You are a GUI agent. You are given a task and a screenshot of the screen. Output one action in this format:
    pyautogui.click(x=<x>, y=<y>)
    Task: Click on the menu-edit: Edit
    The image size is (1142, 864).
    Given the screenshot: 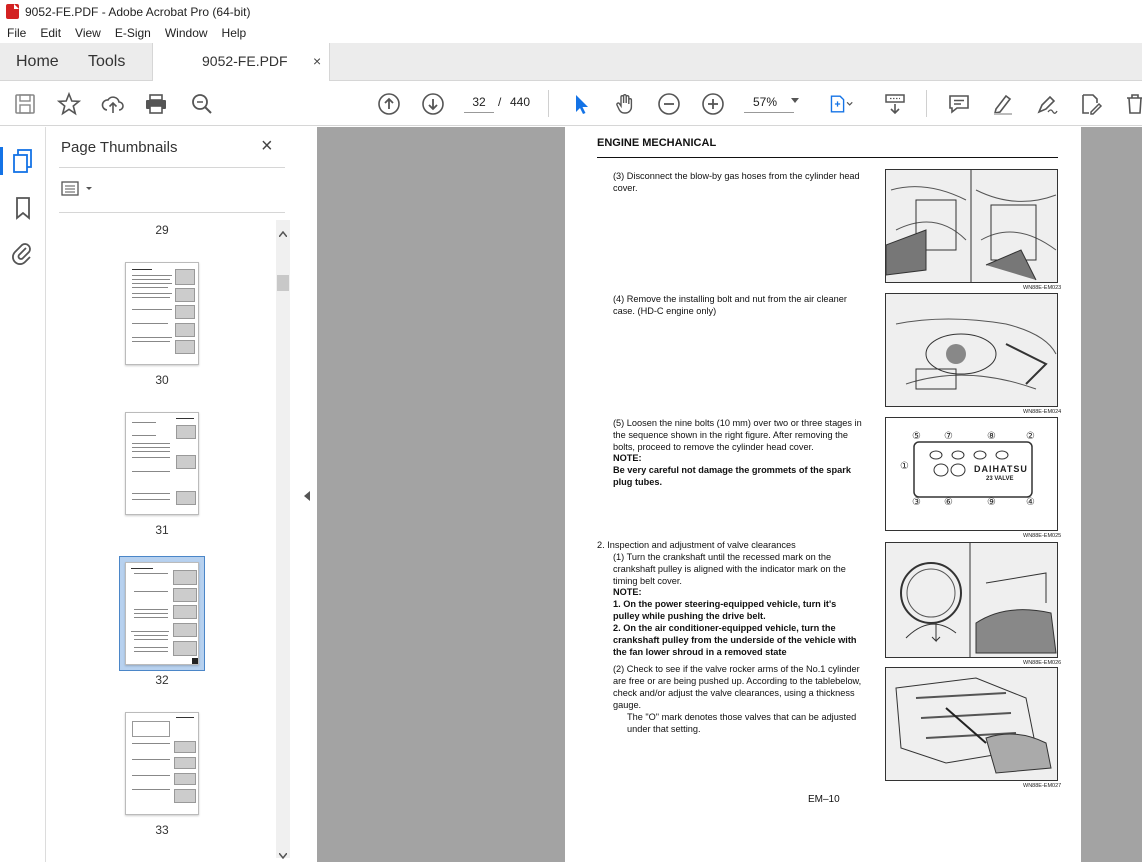 What is the action you would take?
    pyautogui.click(x=50, y=33)
    